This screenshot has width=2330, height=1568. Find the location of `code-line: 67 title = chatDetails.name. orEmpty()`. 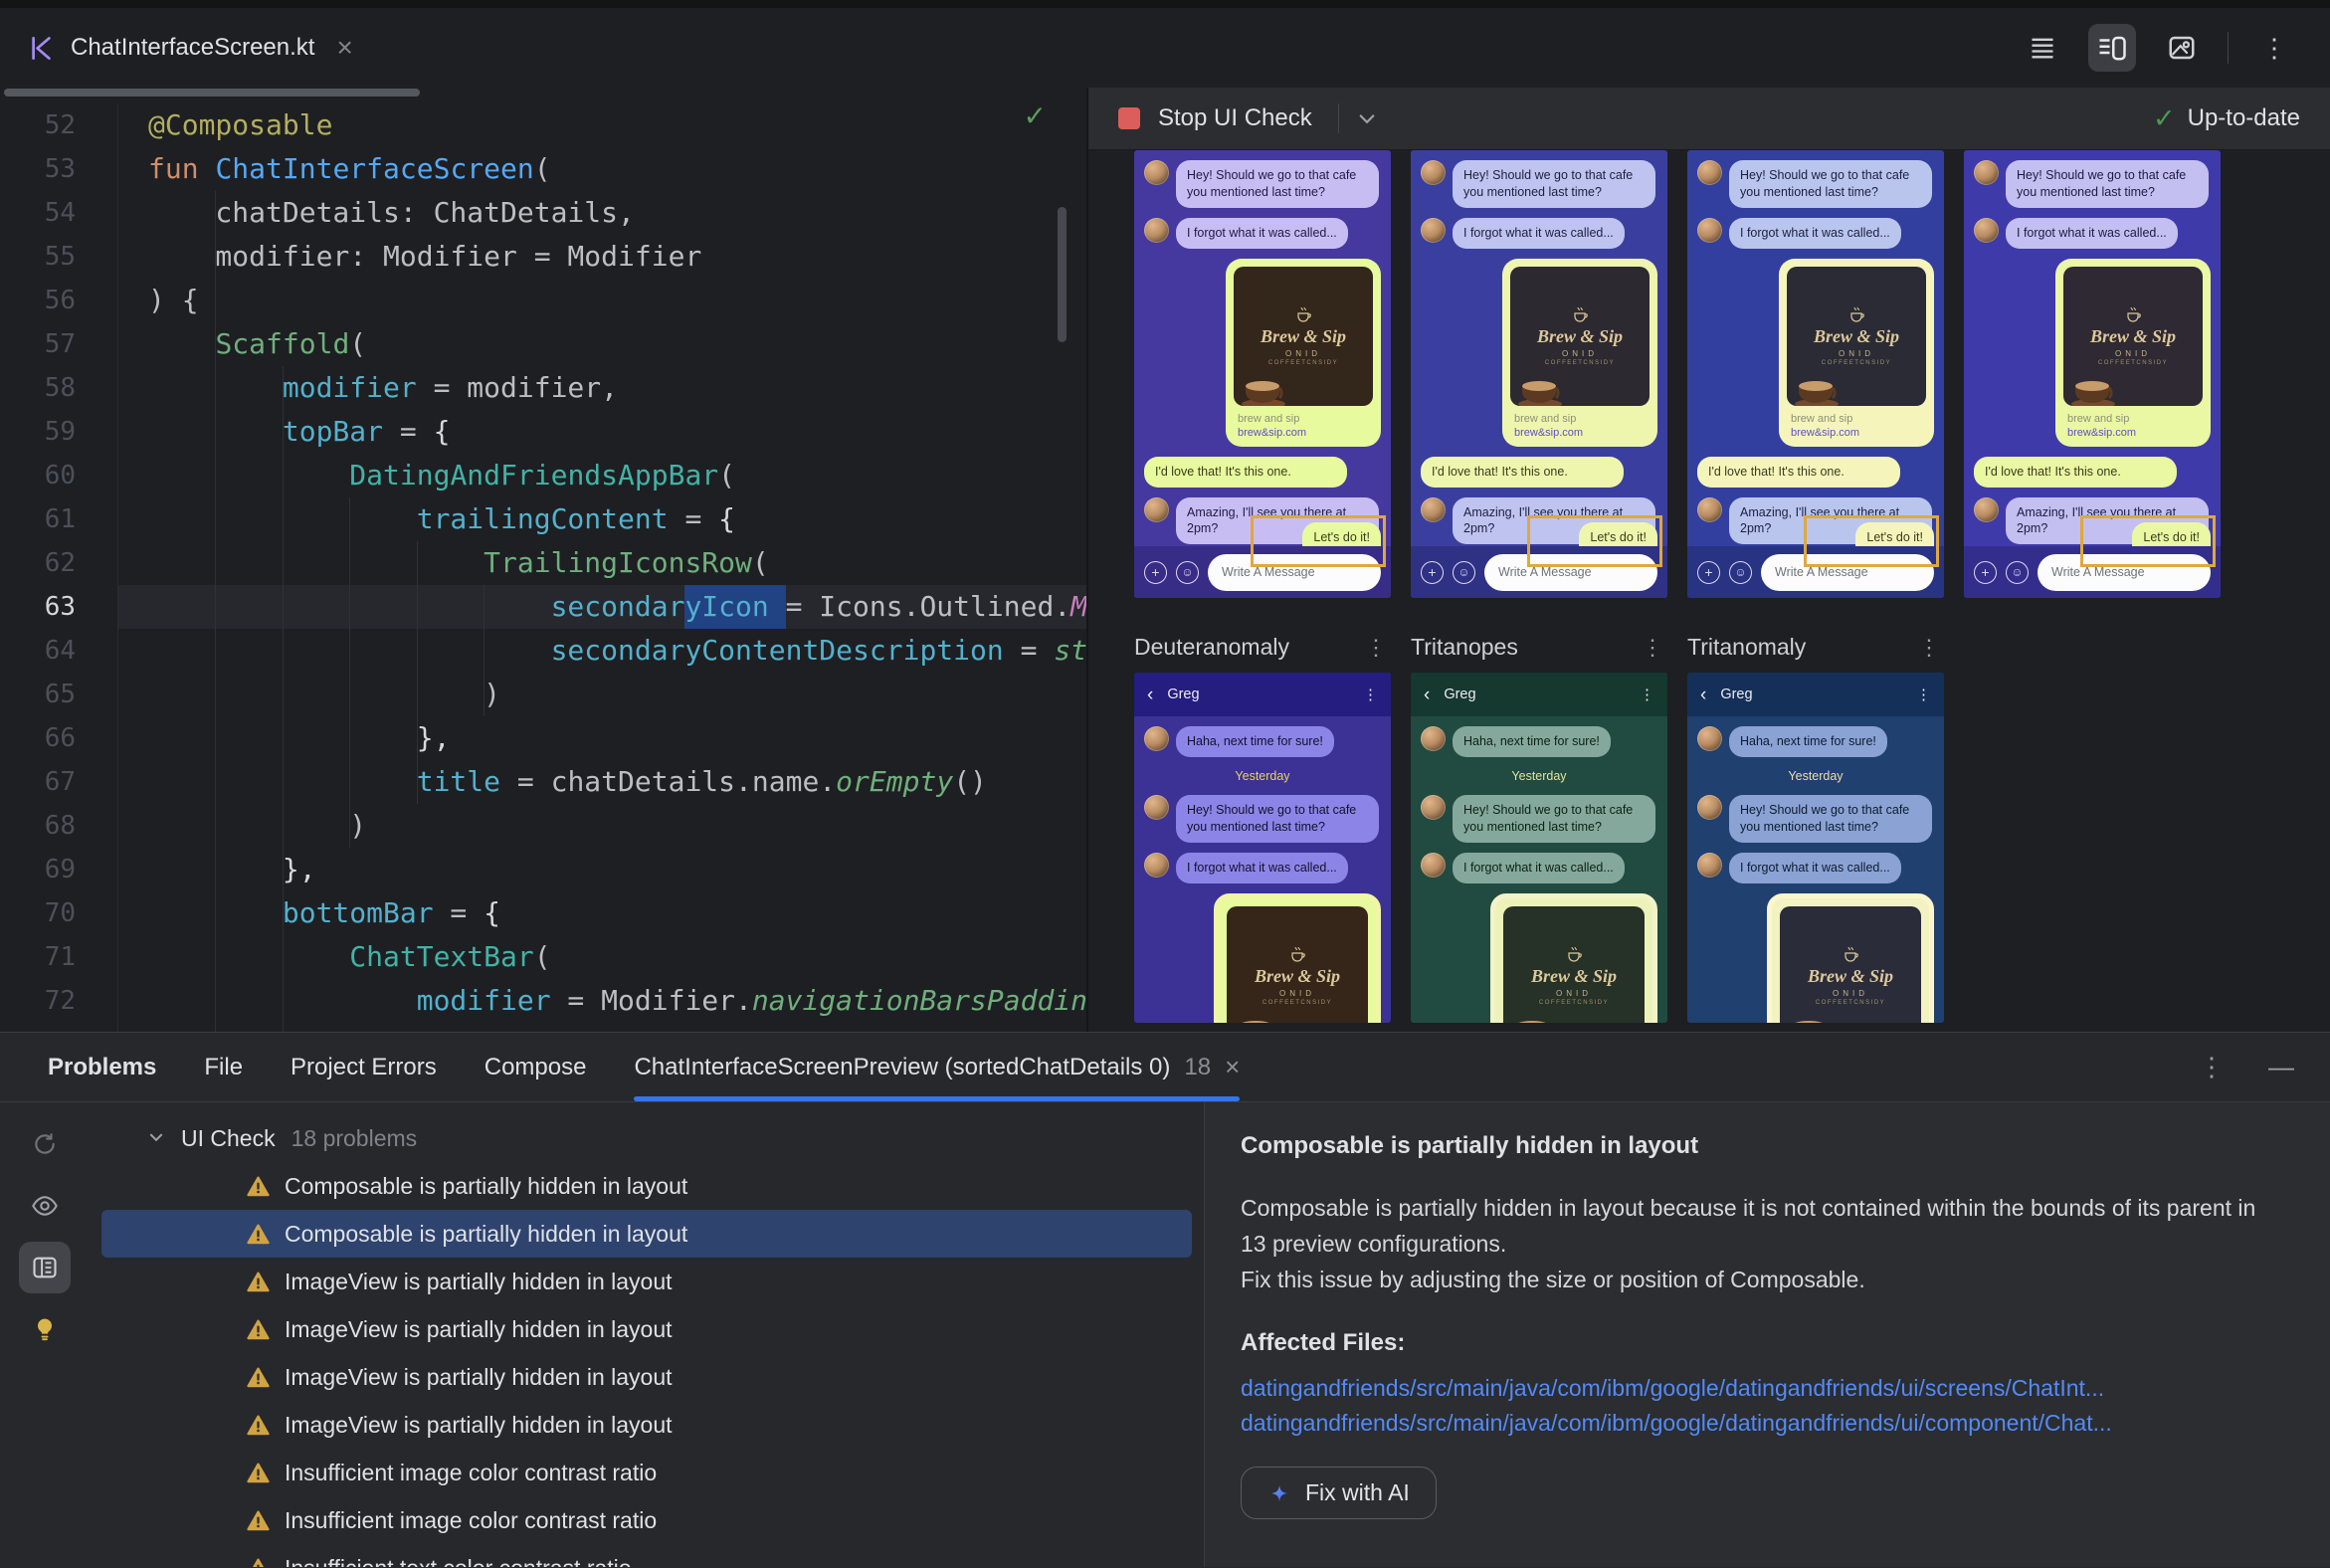

code-line: 67 title = chatDetails.name. orEmpty() is located at coordinates (543, 782).